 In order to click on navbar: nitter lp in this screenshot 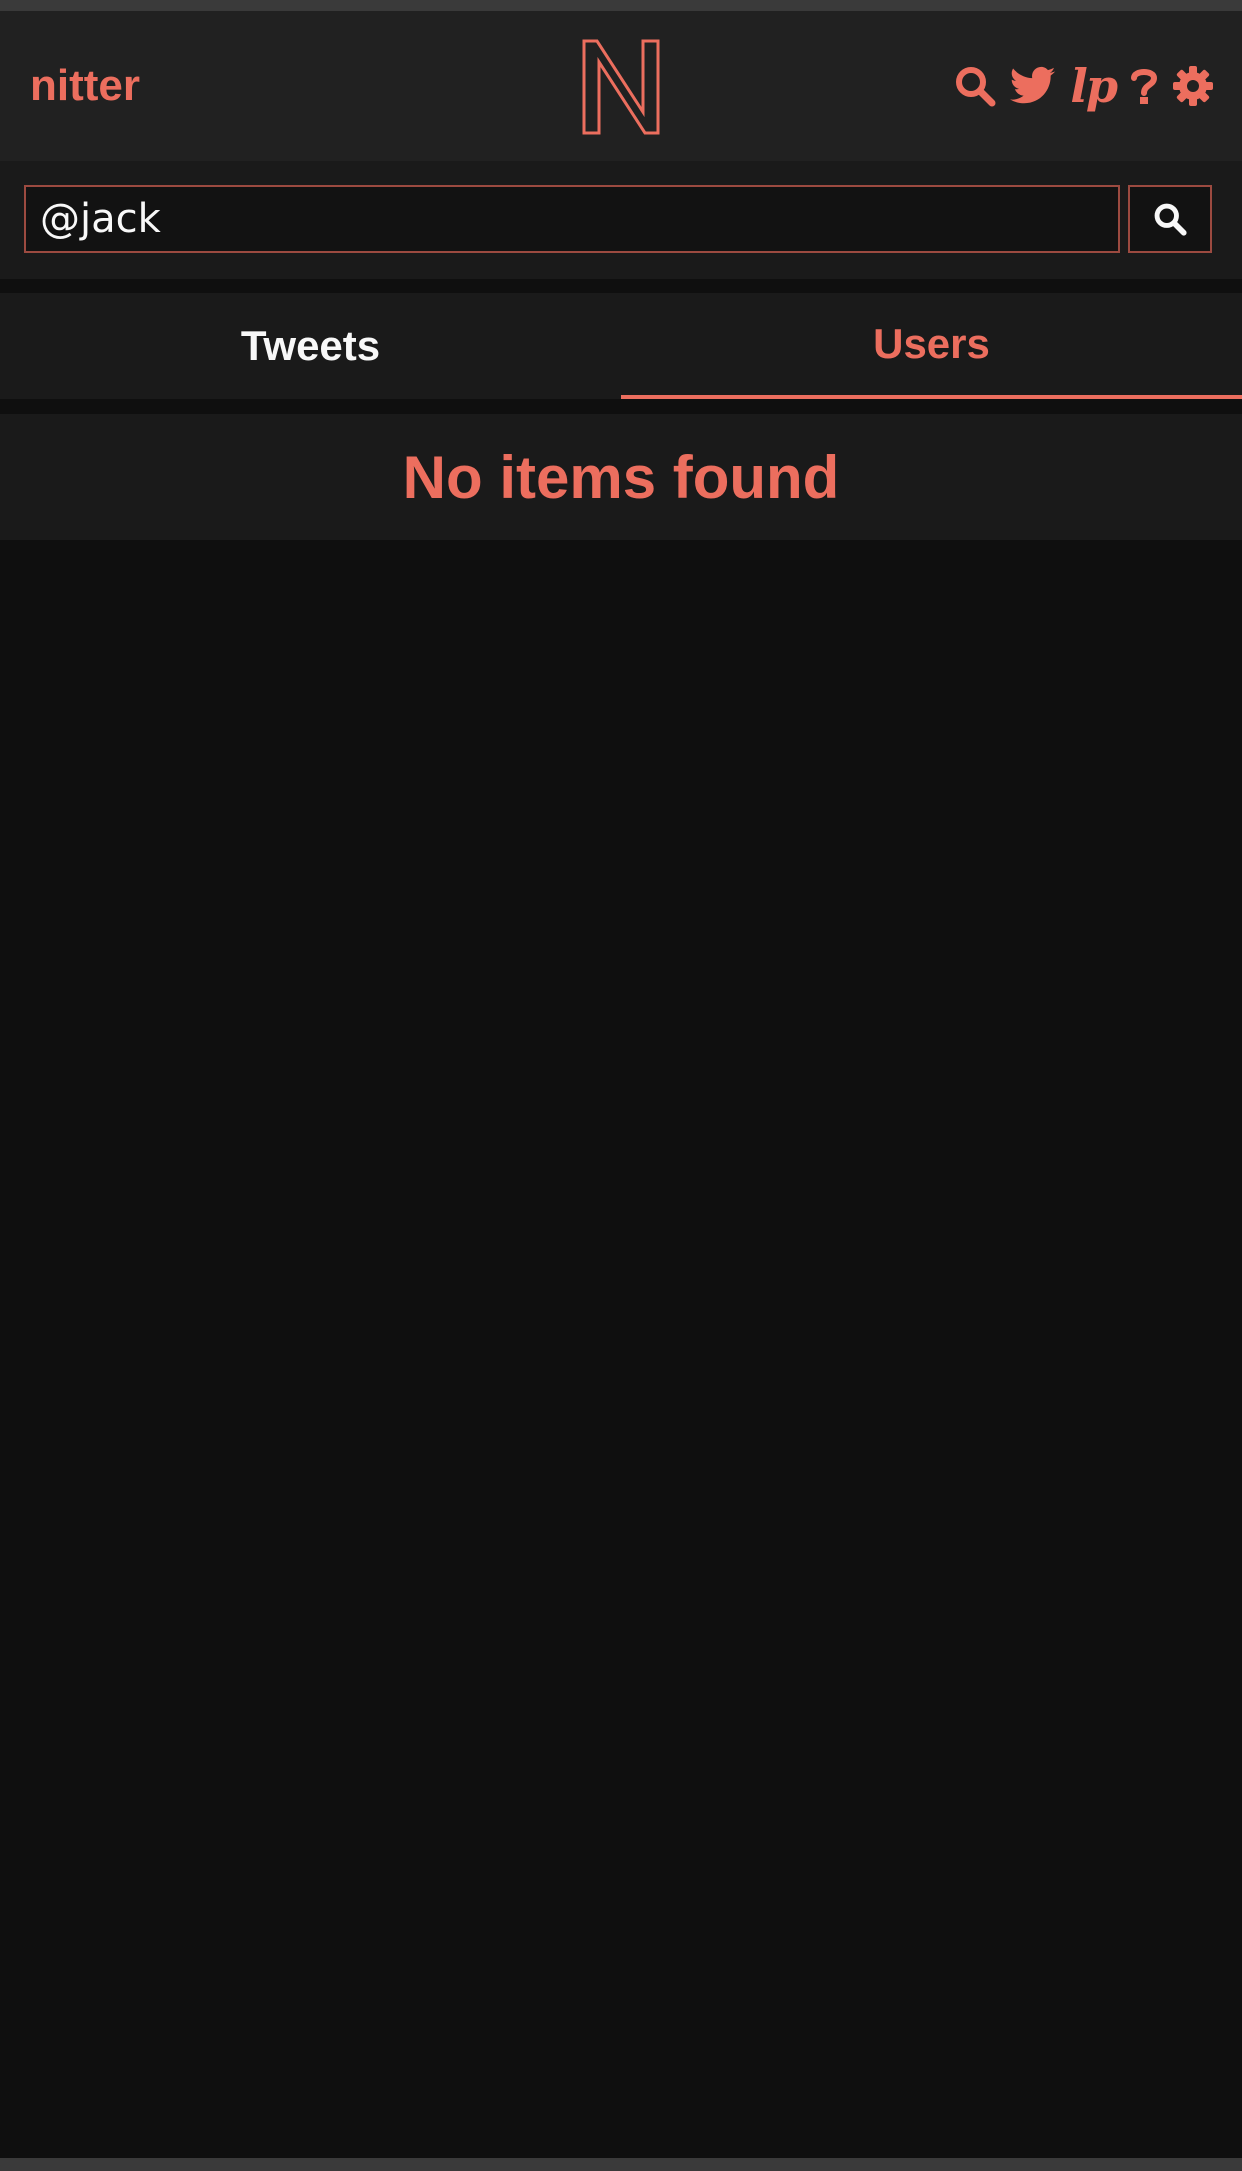, I will do `click(621, 86)`.